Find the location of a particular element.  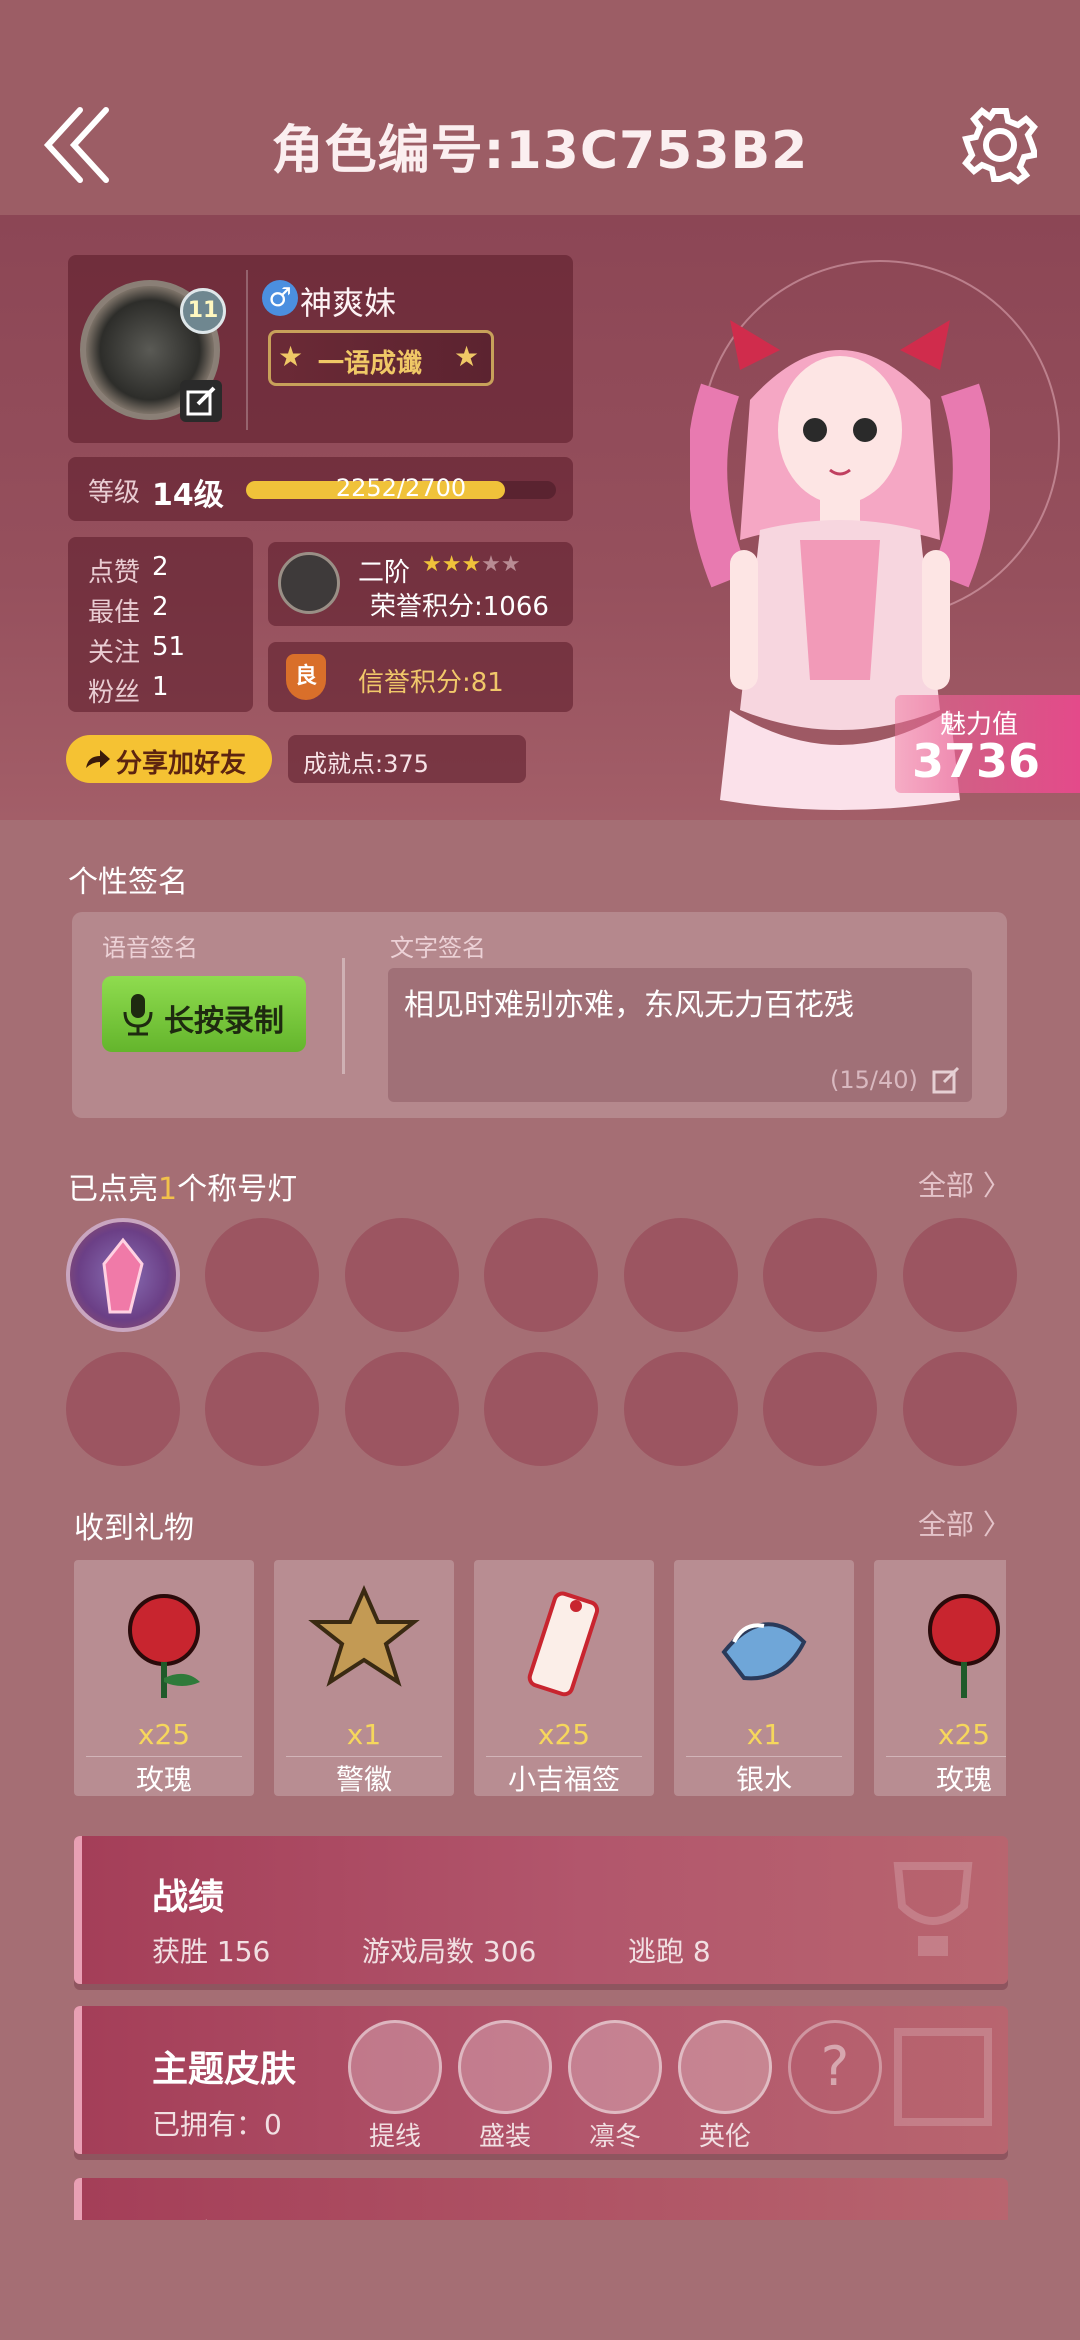

share-add-friend-label: 分享加好友 is located at coordinates (181, 764).